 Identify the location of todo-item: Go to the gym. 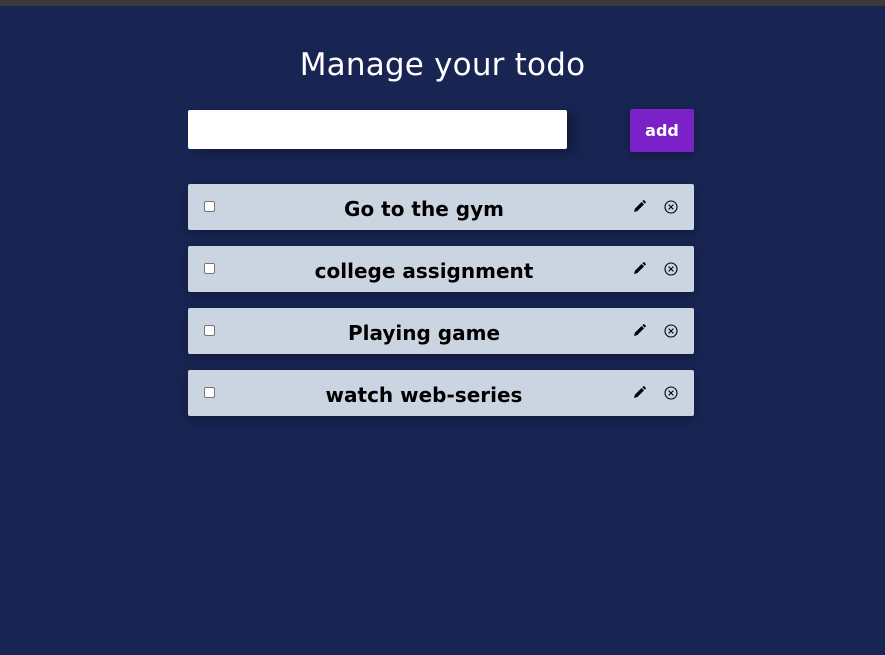
(441, 207).